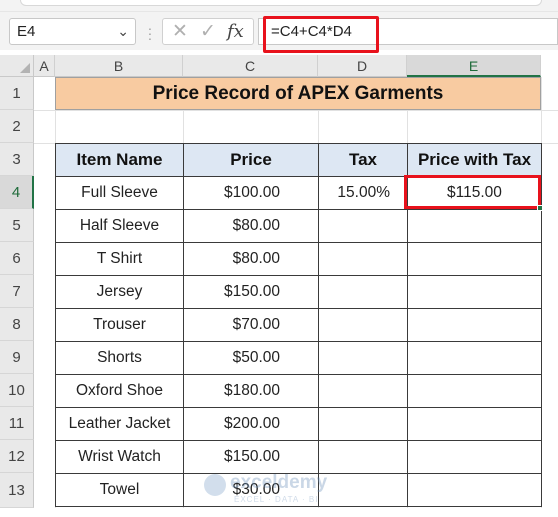 The height and width of the screenshot is (517, 558). What do you see at coordinates (17, 225) in the screenshot?
I see `row-header-5: 5` at bounding box center [17, 225].